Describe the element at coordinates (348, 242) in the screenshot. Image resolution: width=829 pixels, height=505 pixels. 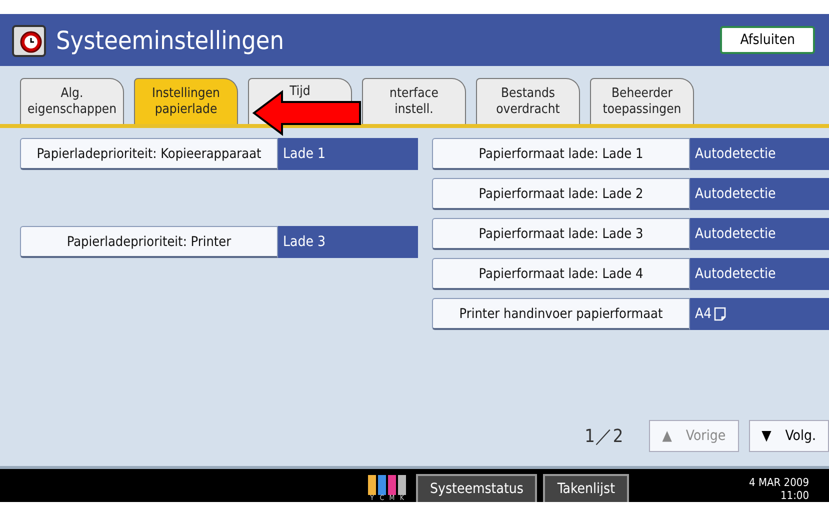
I see `setting-value: Lade 3` at that location.